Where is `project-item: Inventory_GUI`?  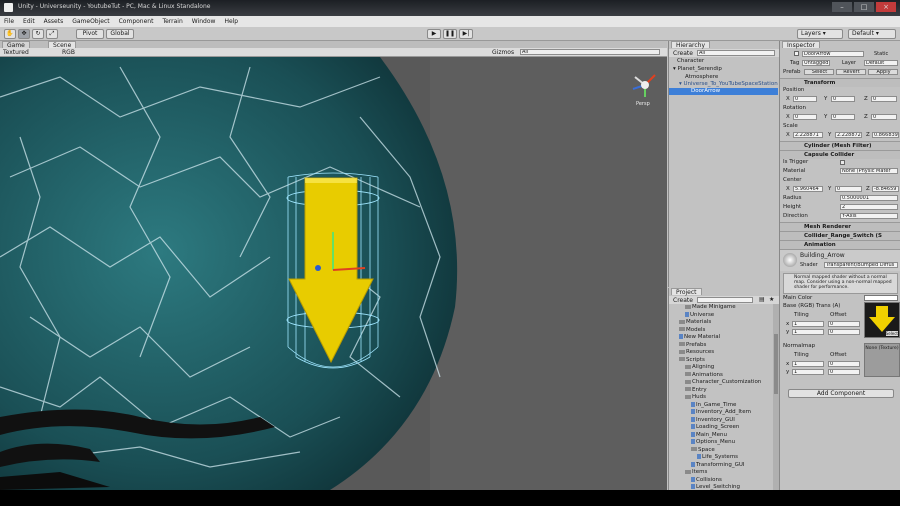
project-item: Inventory_GUI is located at coordinates (721, 420).